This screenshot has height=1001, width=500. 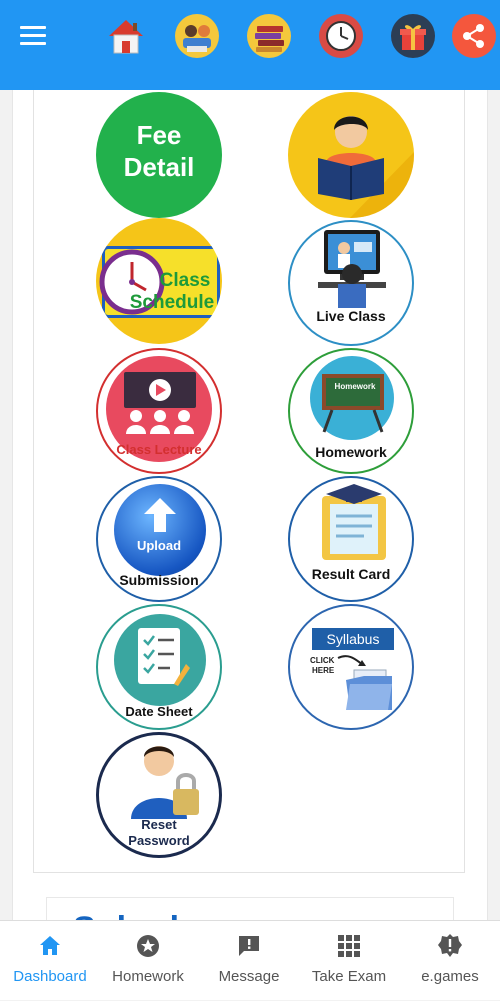 I want to click on fee-detail-tile: Fee Detail, so click(x=159, y=155).